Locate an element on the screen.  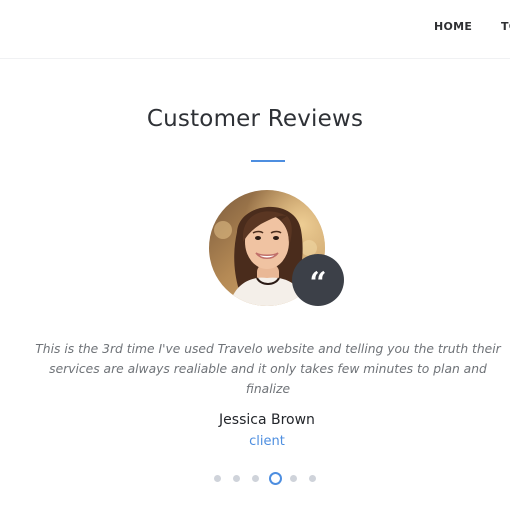
nav-link-tours: TO is located at coordinates (505, 26).